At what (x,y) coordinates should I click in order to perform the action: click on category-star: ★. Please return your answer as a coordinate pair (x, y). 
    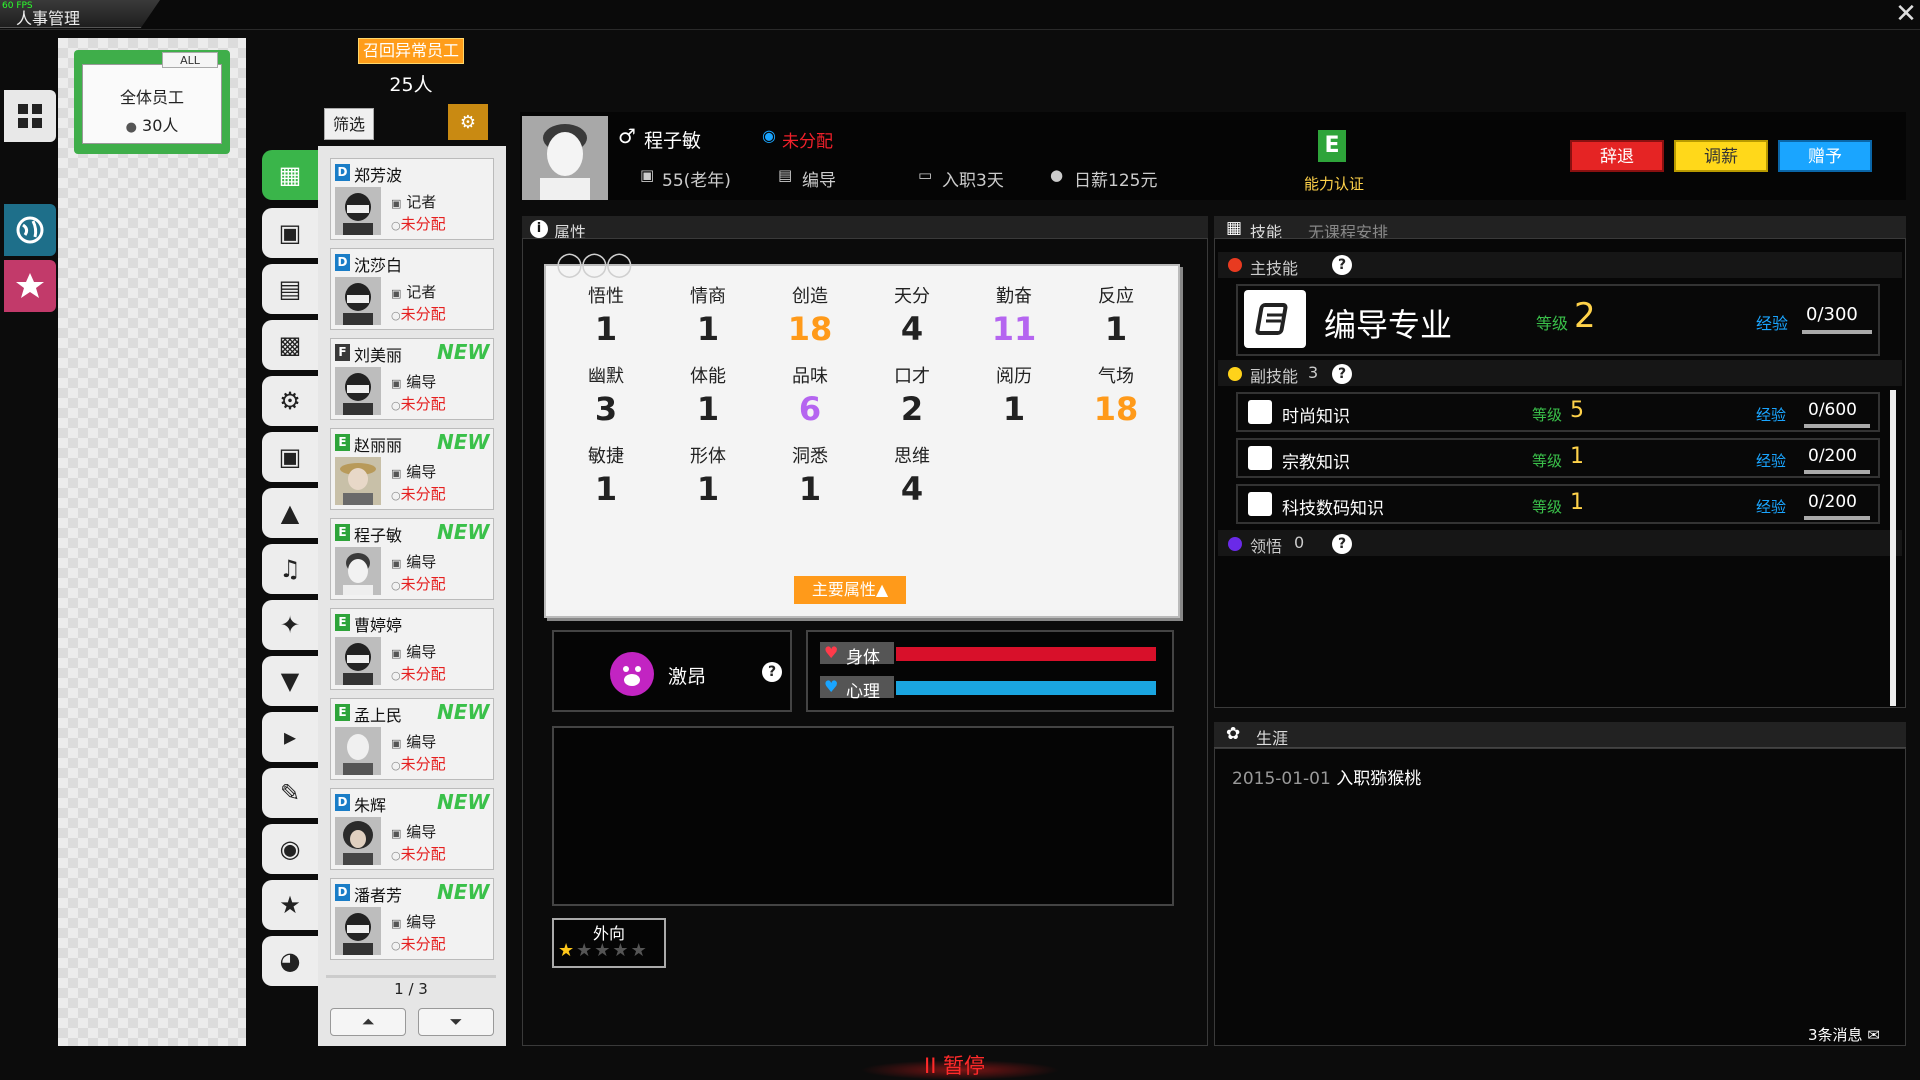
    Looking at the image, I should click on (290, 905).